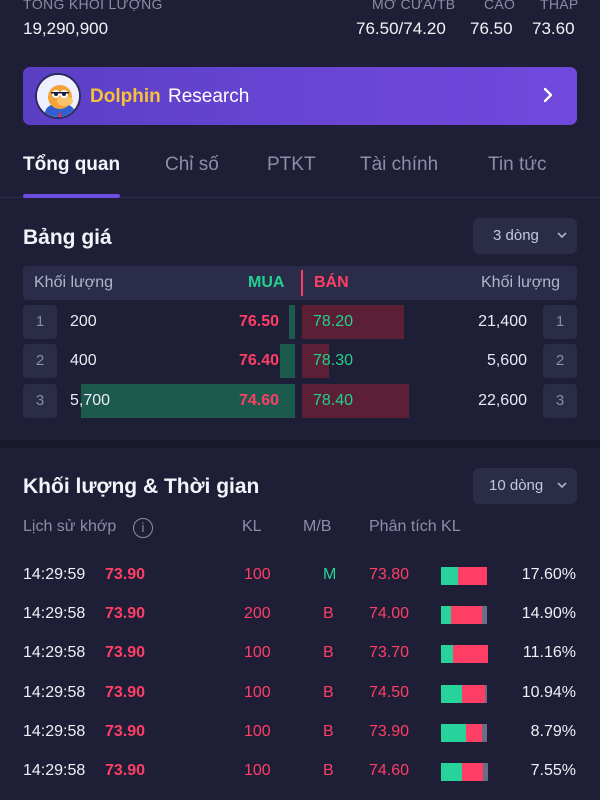 This screenshot has height=800, width=600. I want to click on tab-technical: PTKT, so click(291, 165).